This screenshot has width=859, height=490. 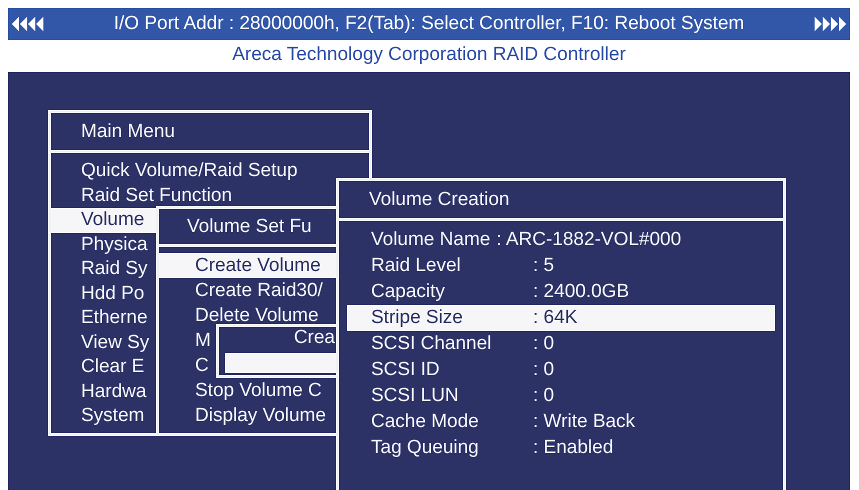 I want to click on menu-item: Raid Sy, so click(x=101, y=269).